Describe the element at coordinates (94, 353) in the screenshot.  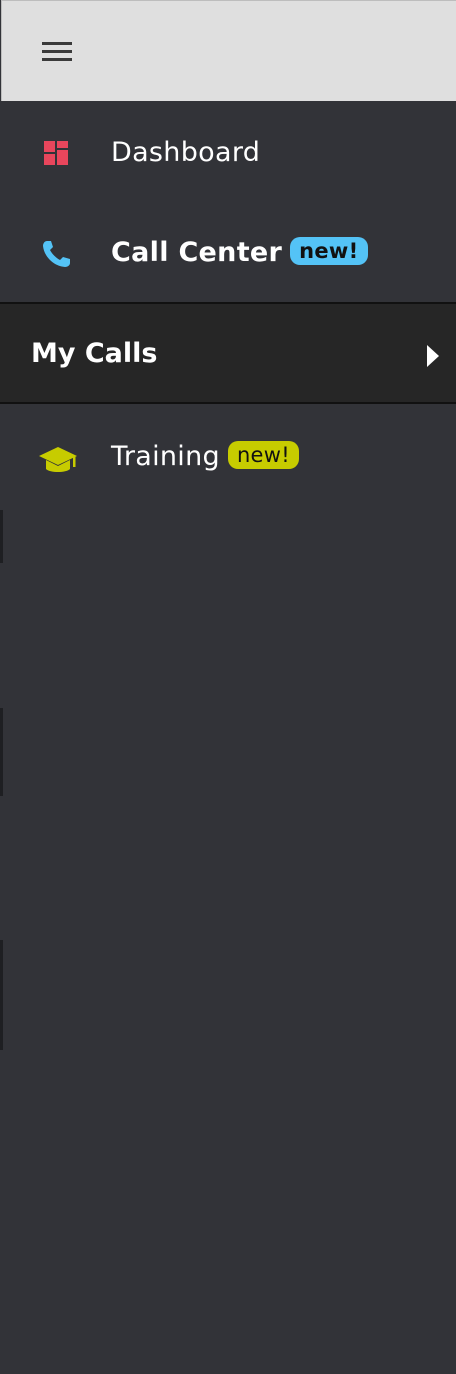
I see `my-calls-label: My Calls` at that location.